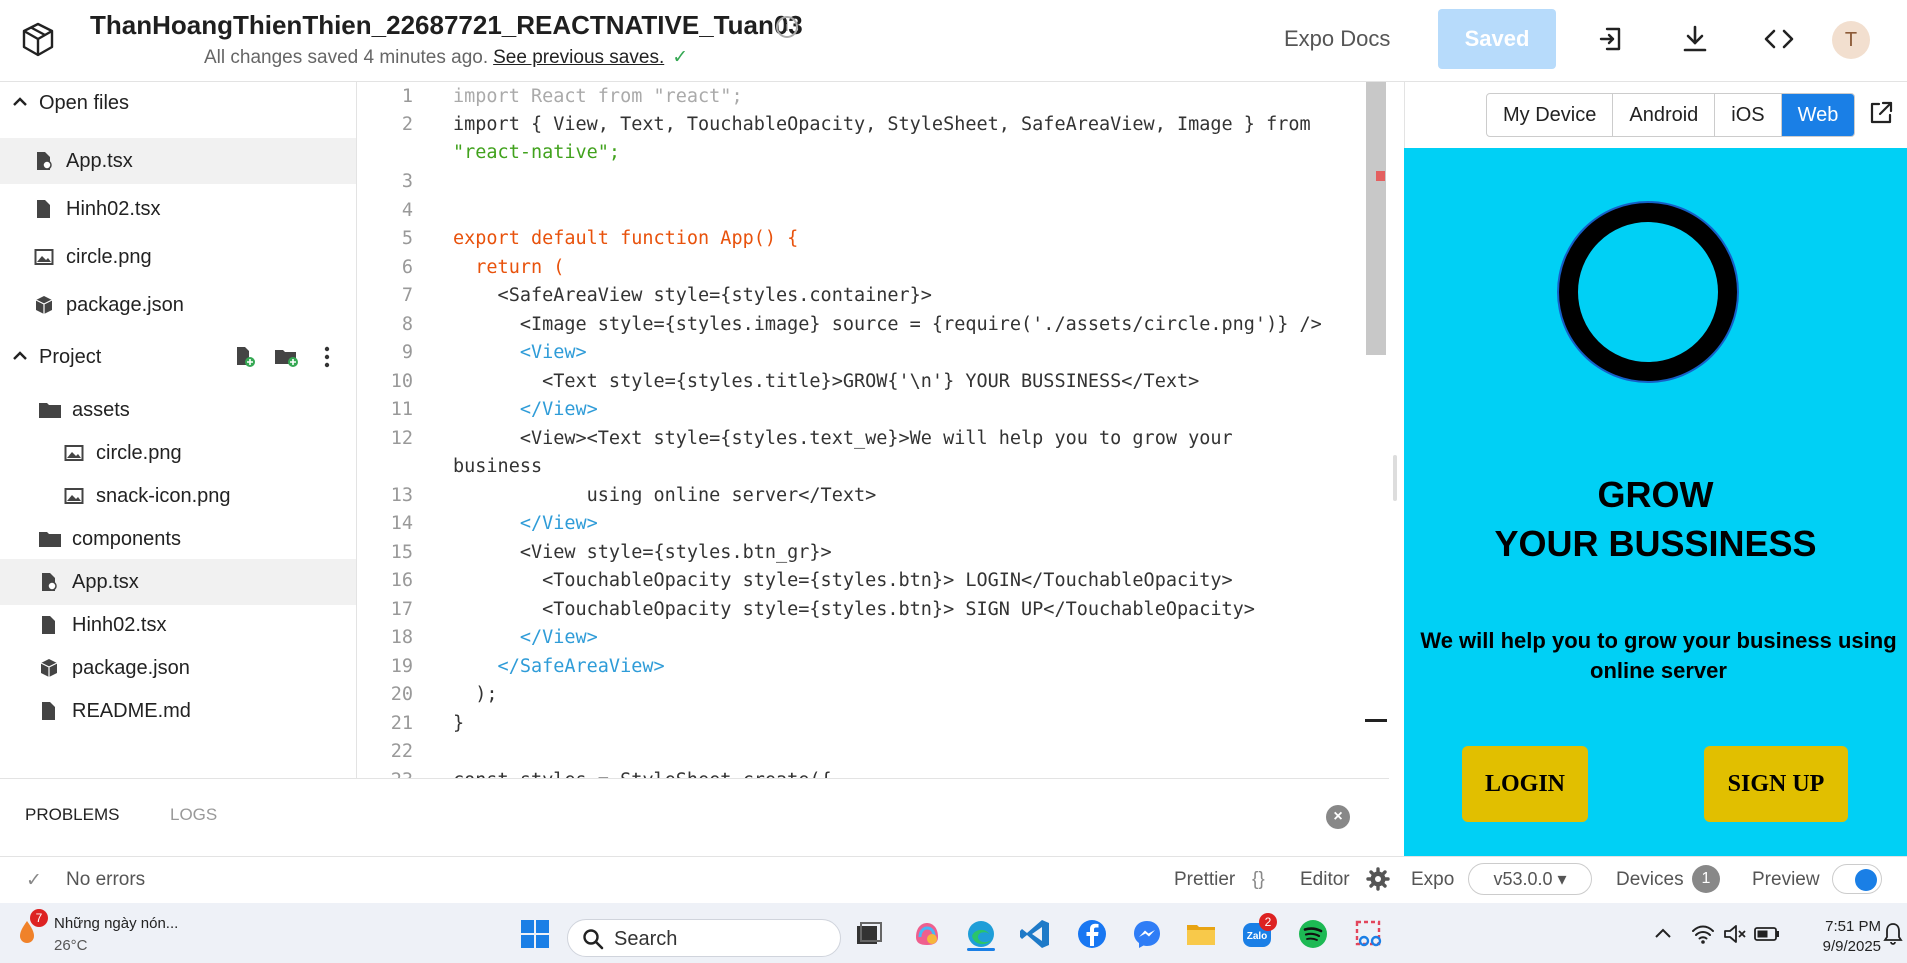 Image resolution: width=1907 pixels, height=963 pixels. What do you see at coordinates (1650, 880) in the screenshot?
I see `devices-label: Devices` at bounding box center [1650, 880].